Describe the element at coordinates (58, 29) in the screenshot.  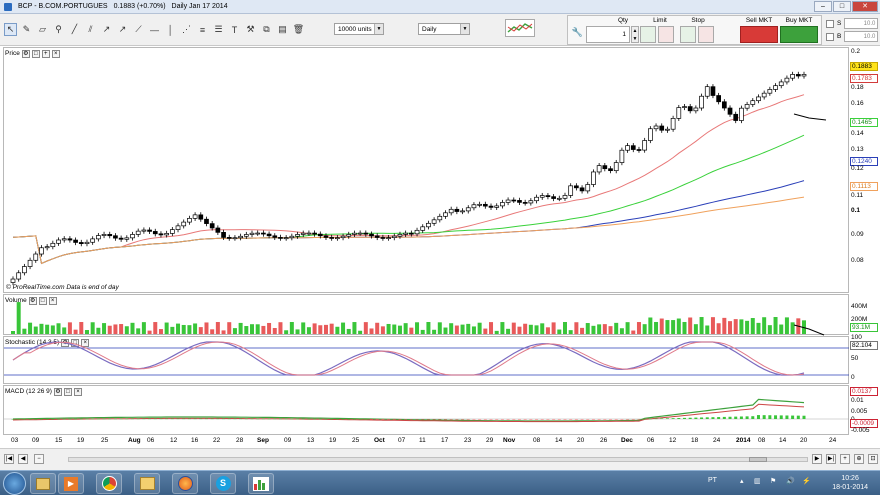
I see `zoom-icon: ⚲` at that location.